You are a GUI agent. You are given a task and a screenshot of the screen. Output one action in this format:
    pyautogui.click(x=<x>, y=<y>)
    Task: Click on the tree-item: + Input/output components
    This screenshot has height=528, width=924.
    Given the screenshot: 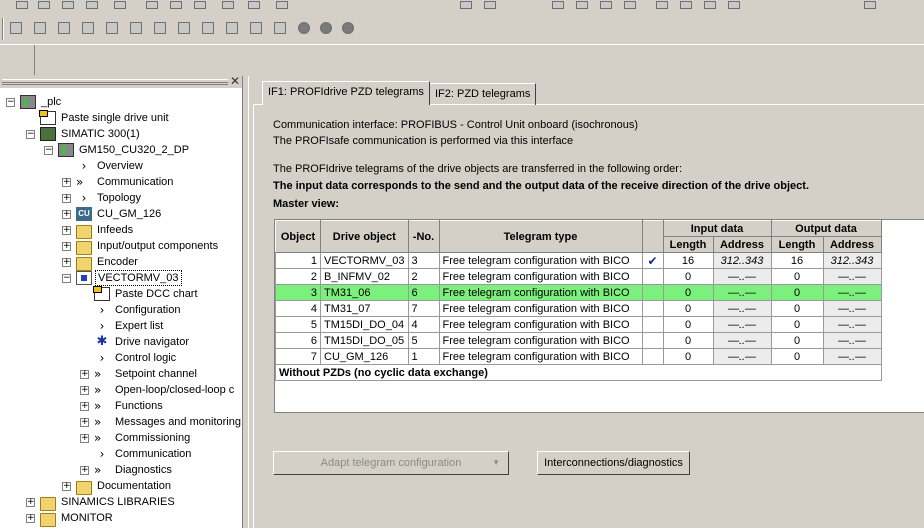 What is the action you would take?
    pyautogui.click(x=121, y=246)
    